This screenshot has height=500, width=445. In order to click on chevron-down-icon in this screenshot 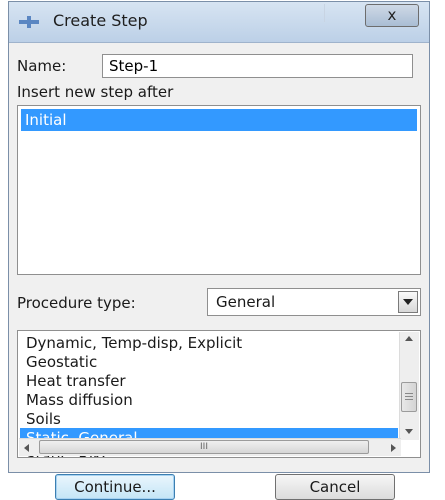, I will do `click(408, 302)`.